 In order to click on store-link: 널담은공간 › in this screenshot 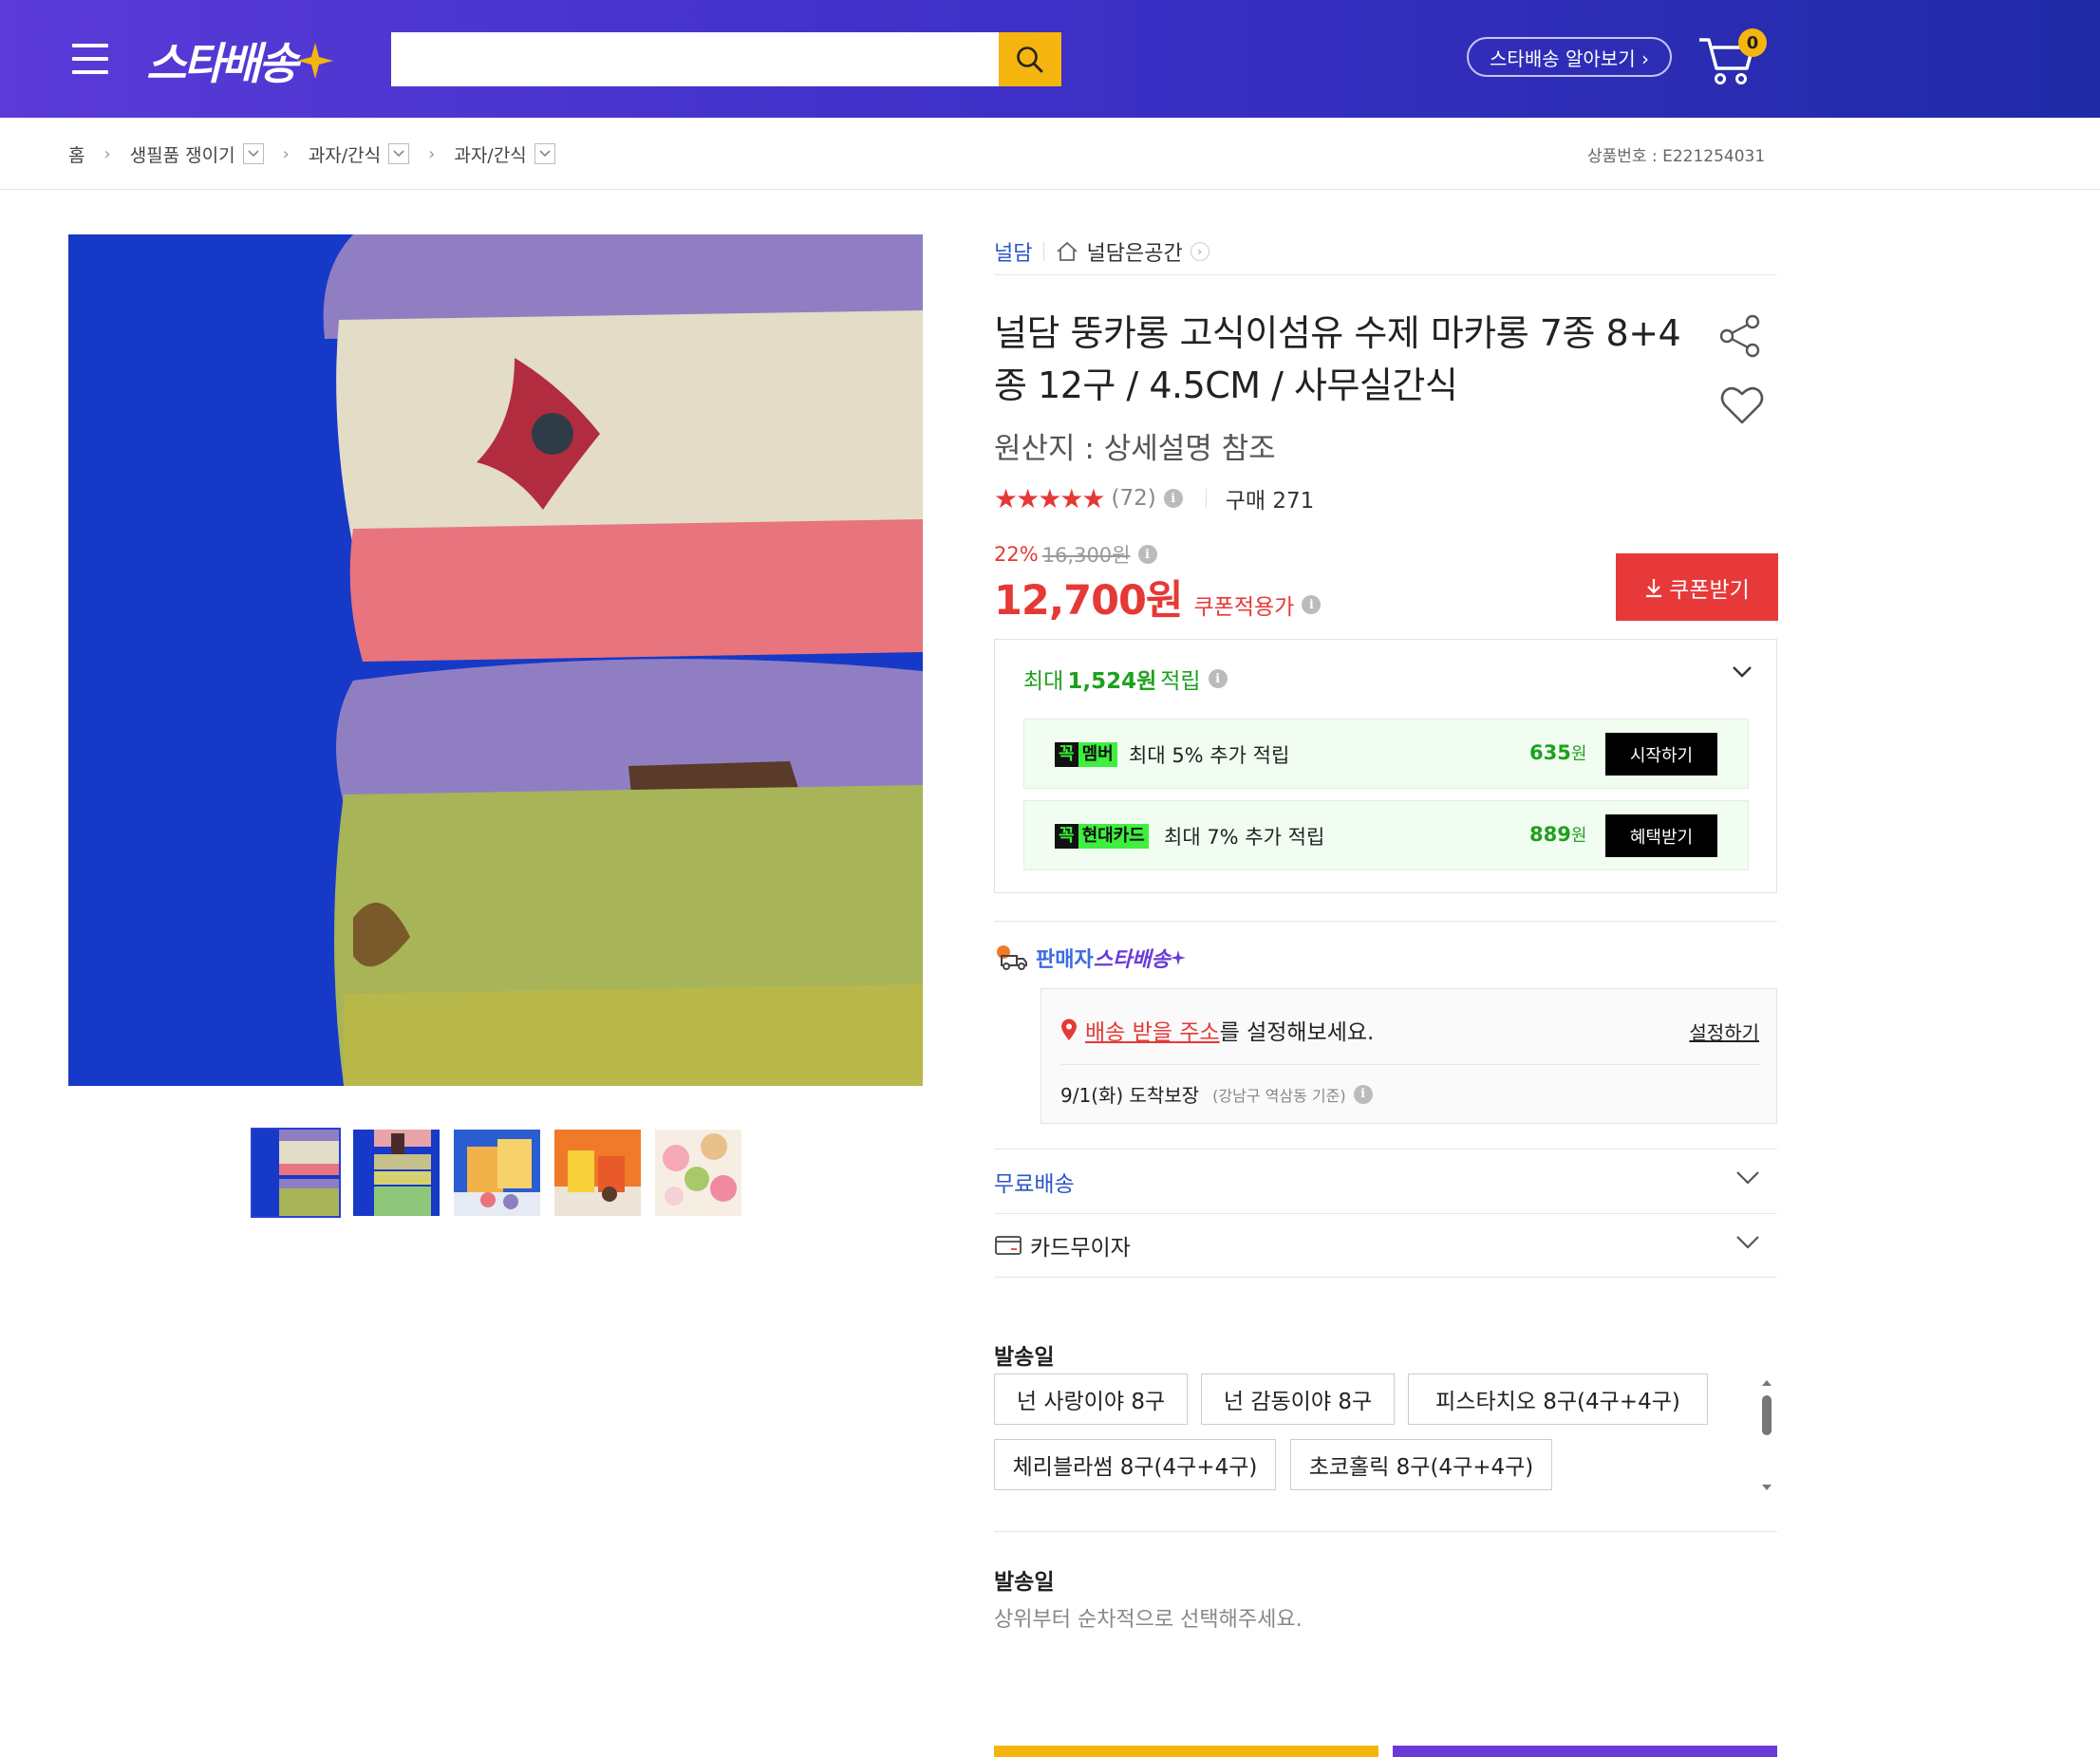, I will do `click(1132, 252)`.